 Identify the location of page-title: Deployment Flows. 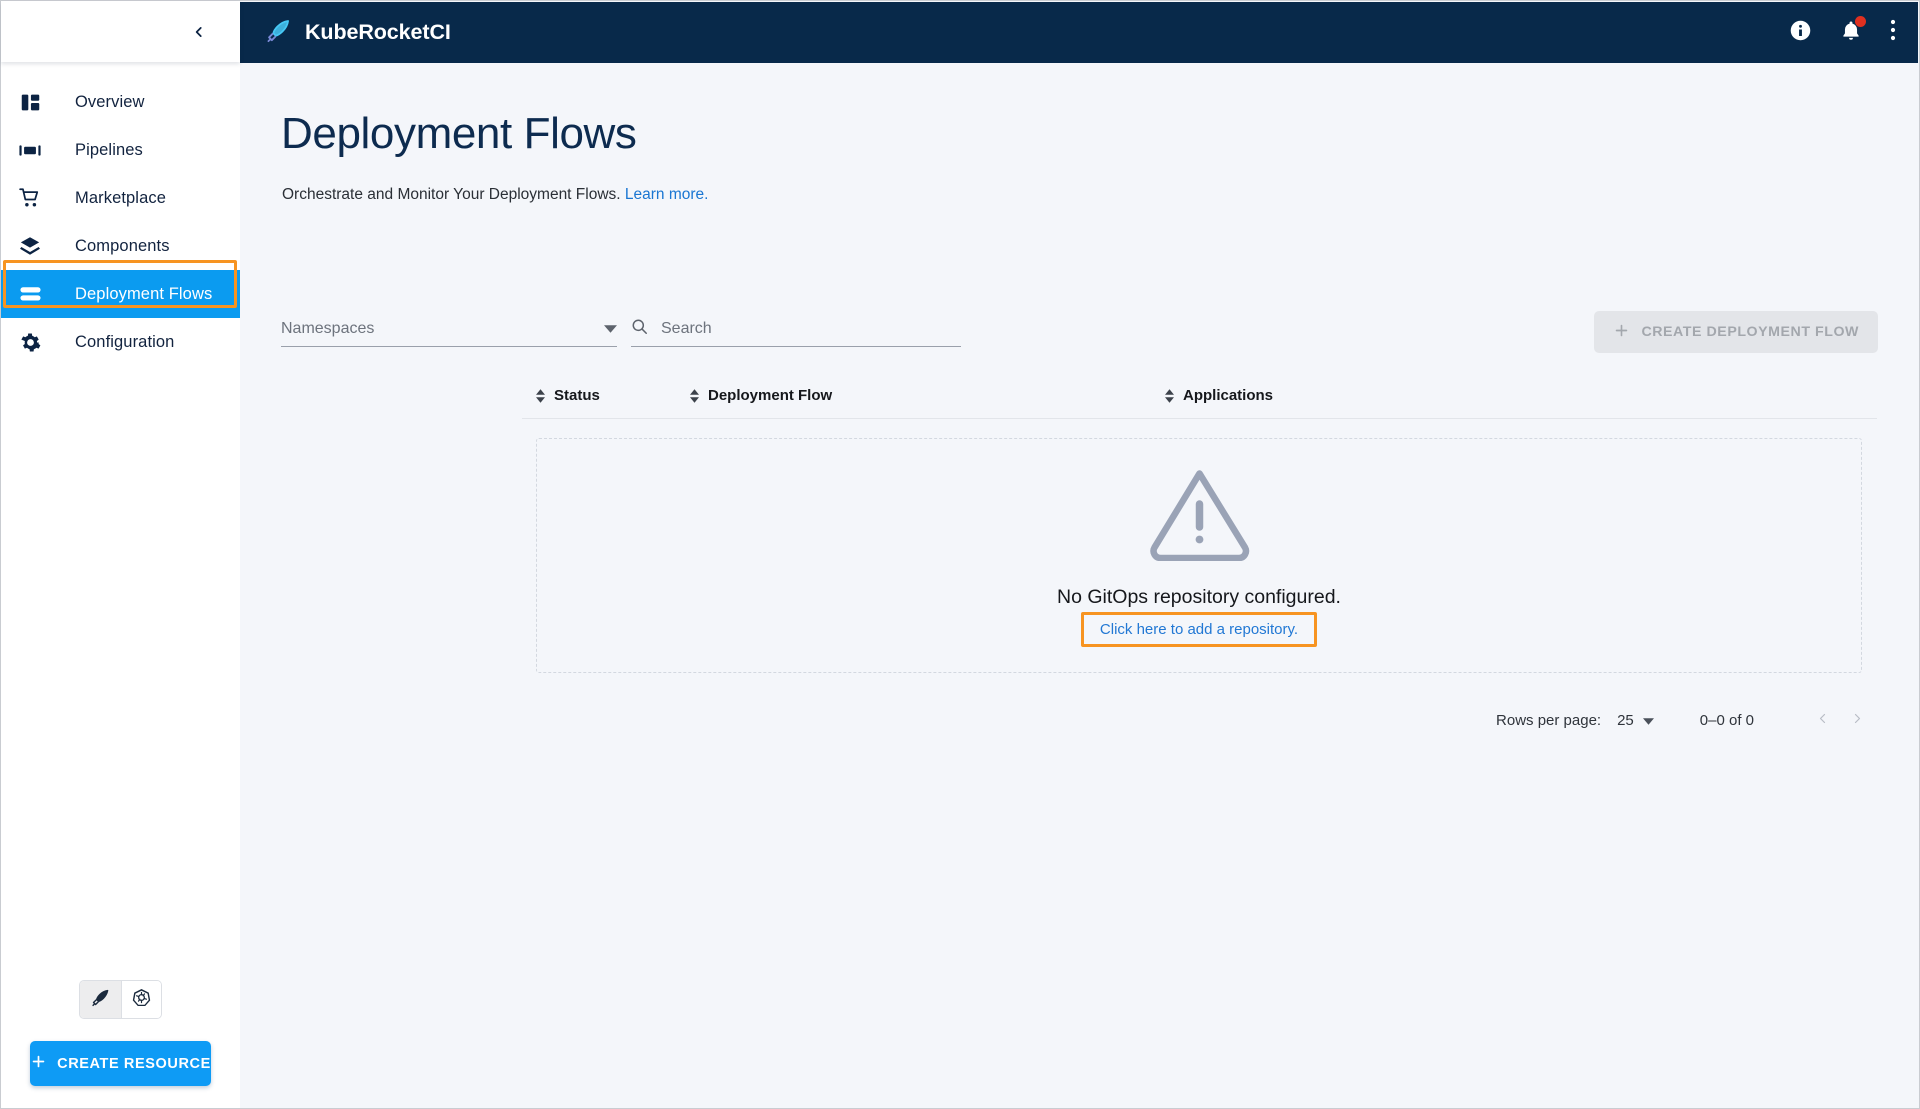
(459, 133).